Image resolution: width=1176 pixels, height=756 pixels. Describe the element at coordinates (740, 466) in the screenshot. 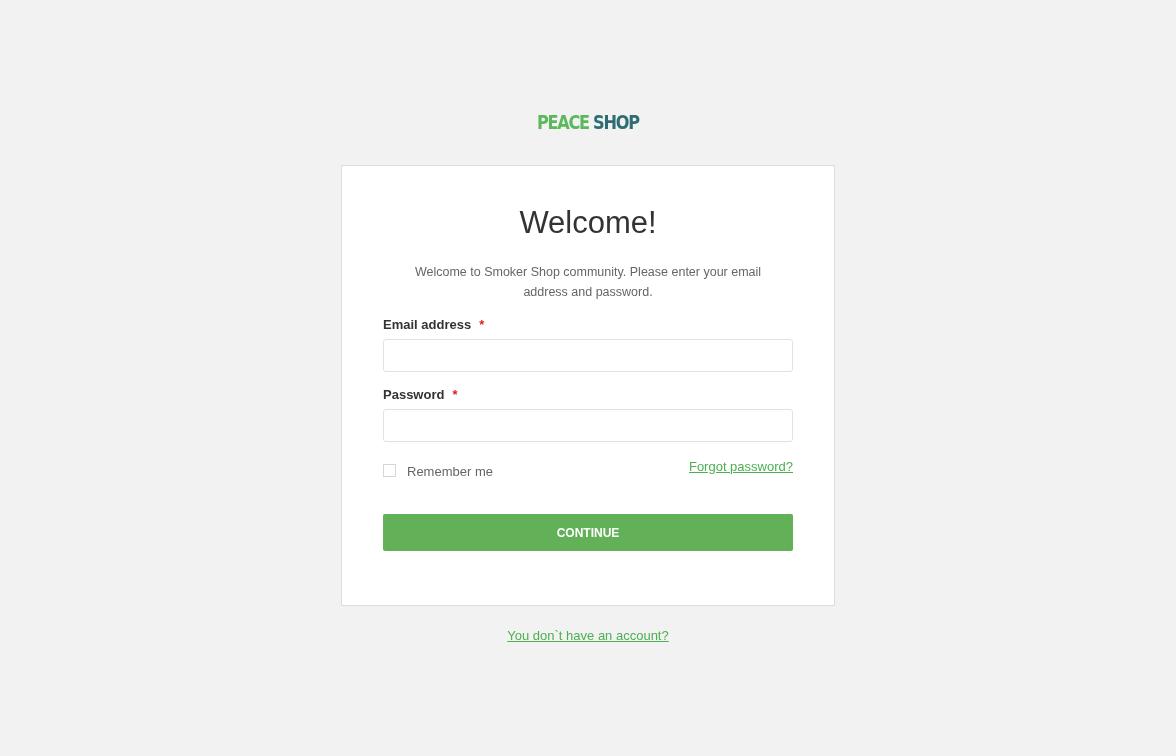

I see `forgot-password-link: Forgot password?` at that location.